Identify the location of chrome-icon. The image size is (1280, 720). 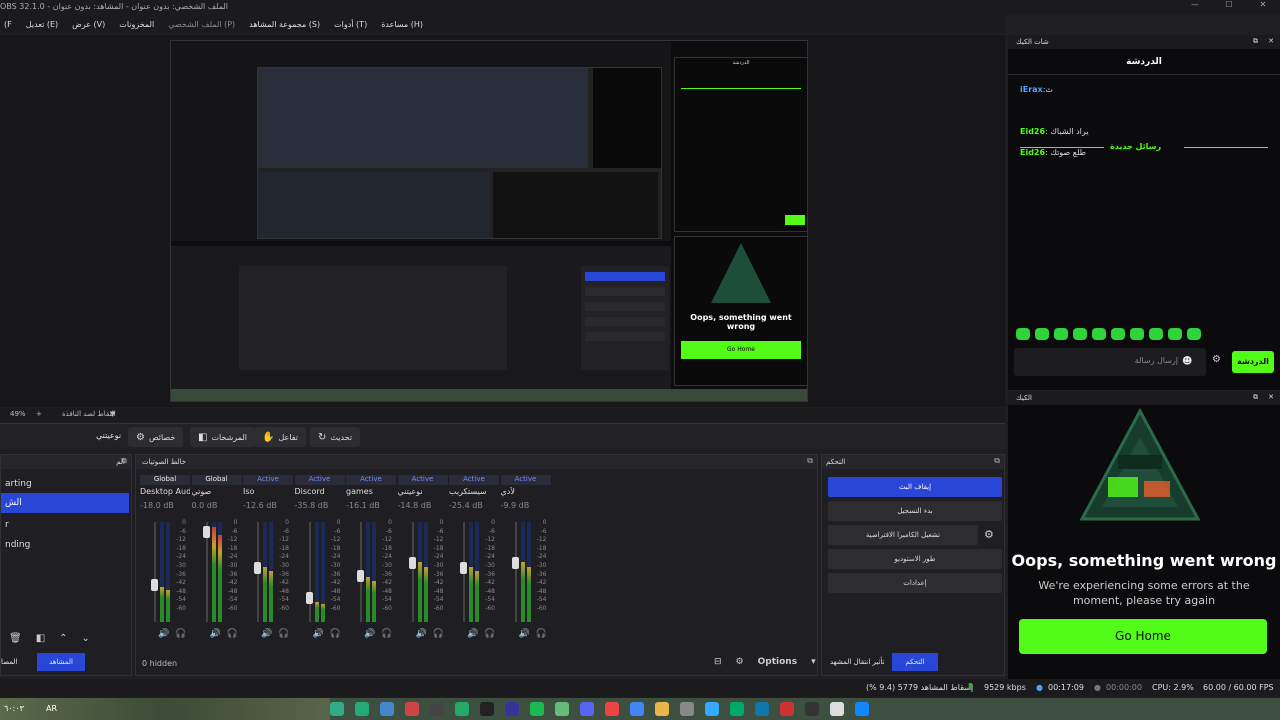
(637, 709).